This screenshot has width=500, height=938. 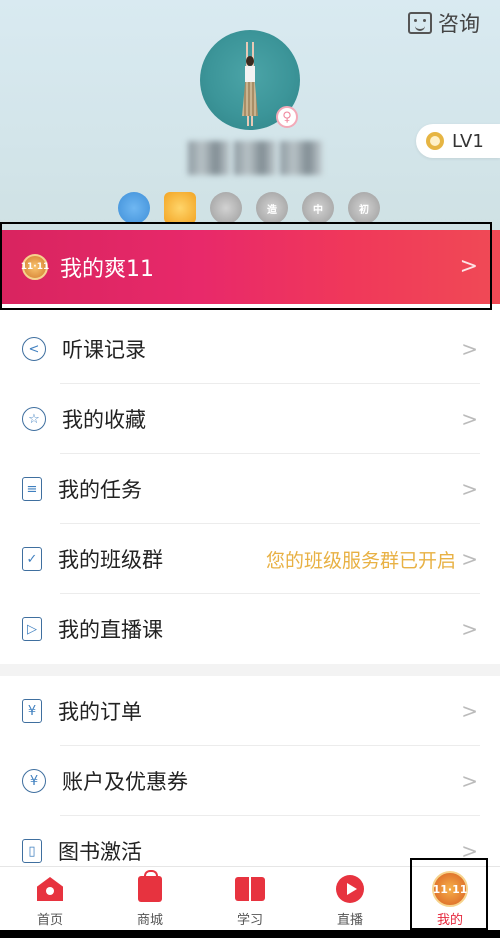 I want to click on menu-item-live-courses: ▷ 我的直播课 >, so click(x=250, y=629).